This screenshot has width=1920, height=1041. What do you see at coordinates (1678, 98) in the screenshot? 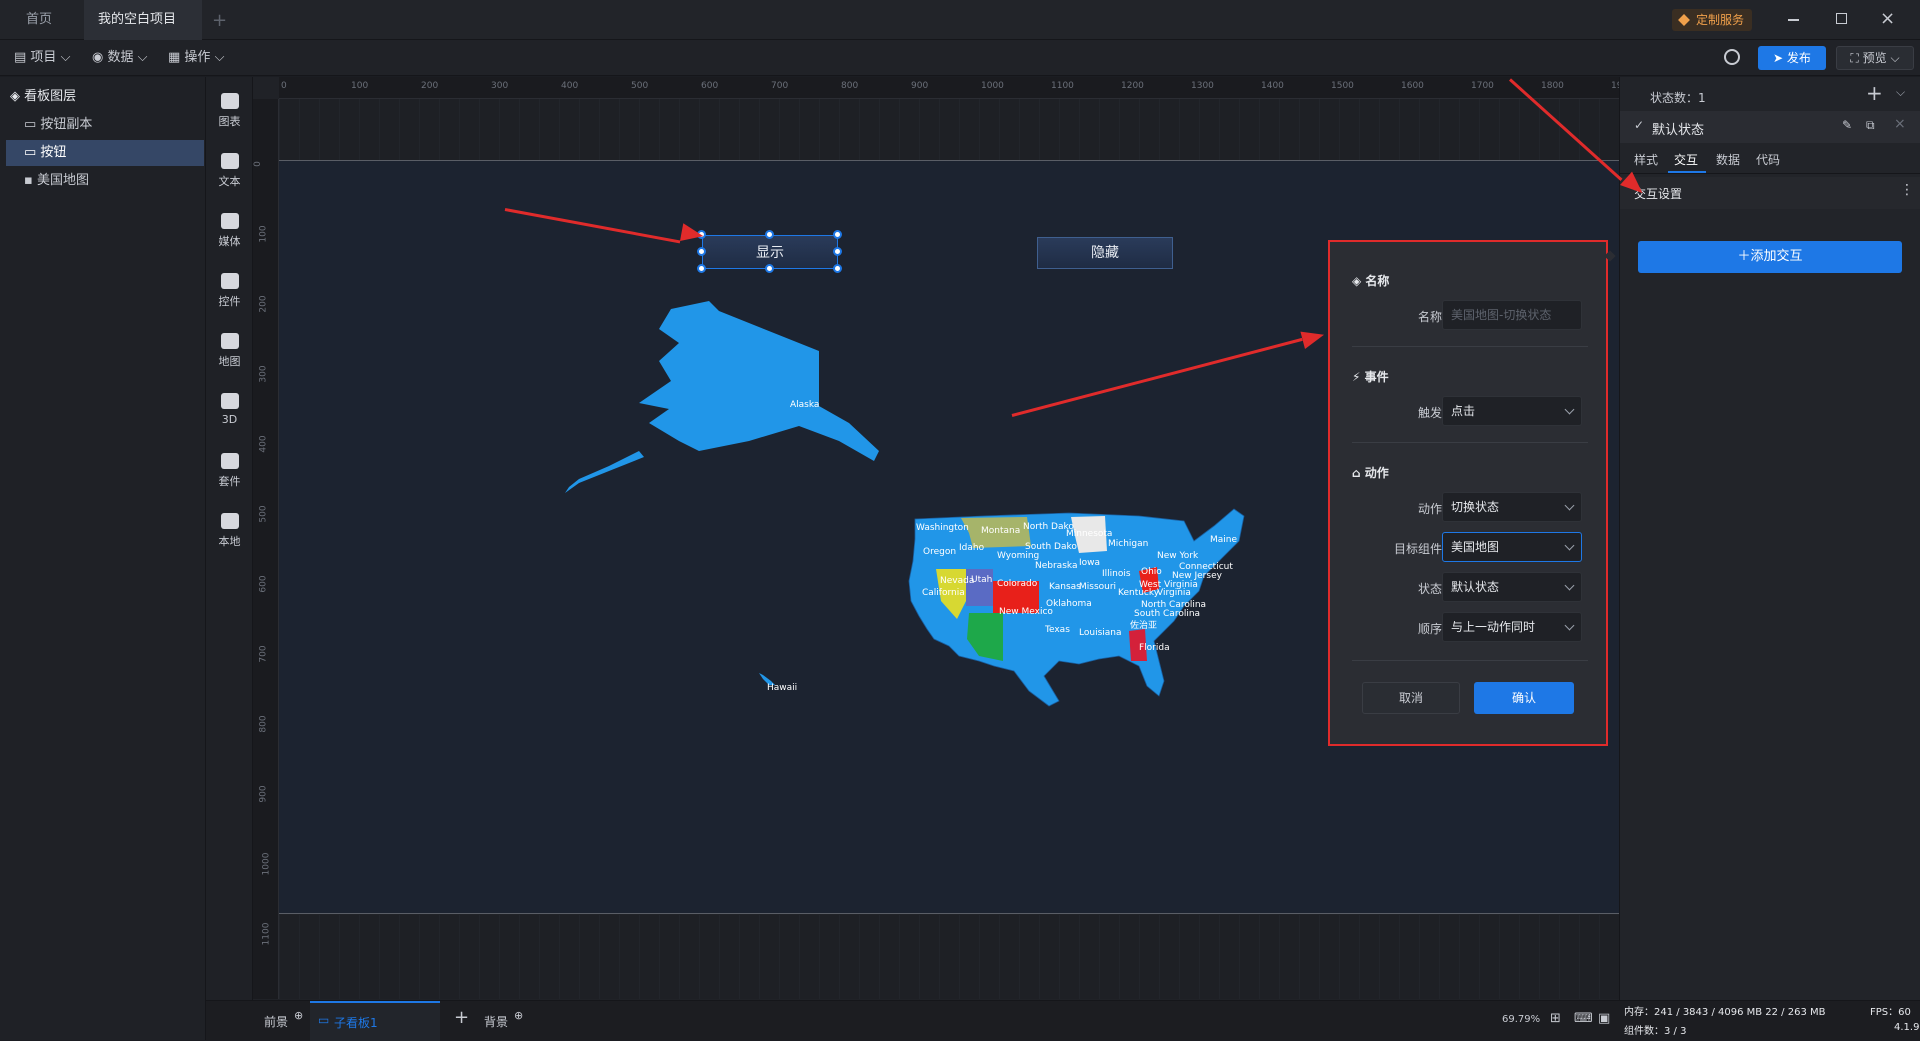
I see `state-count: 状态数：1` at bounding box center [1678, 98].